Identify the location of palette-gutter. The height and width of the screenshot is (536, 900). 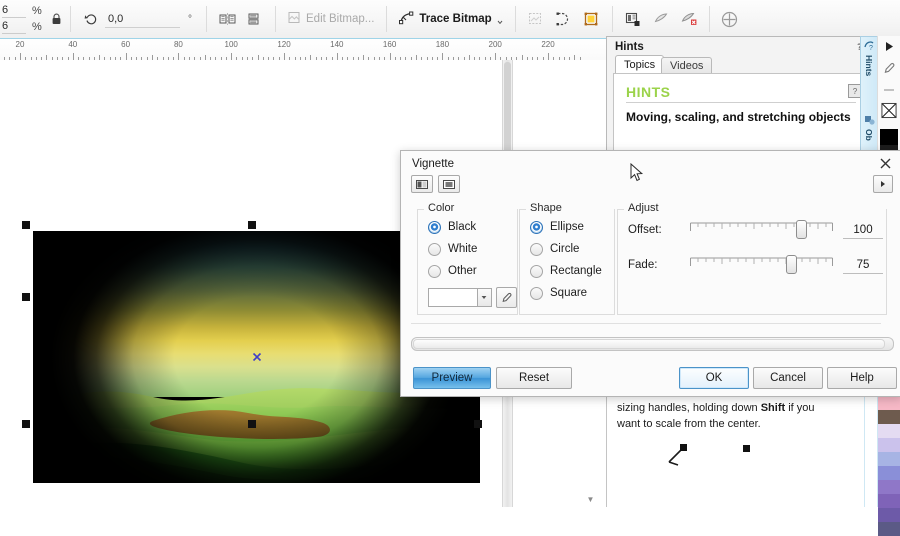
(871, 451).